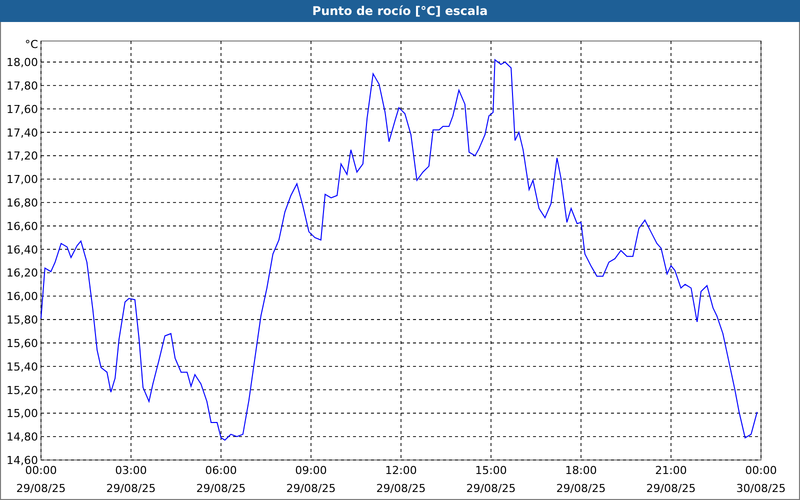  Describe the element at coordinates (31, 44) in the screenshot. I see `y-axis-unit: °C` at that location.